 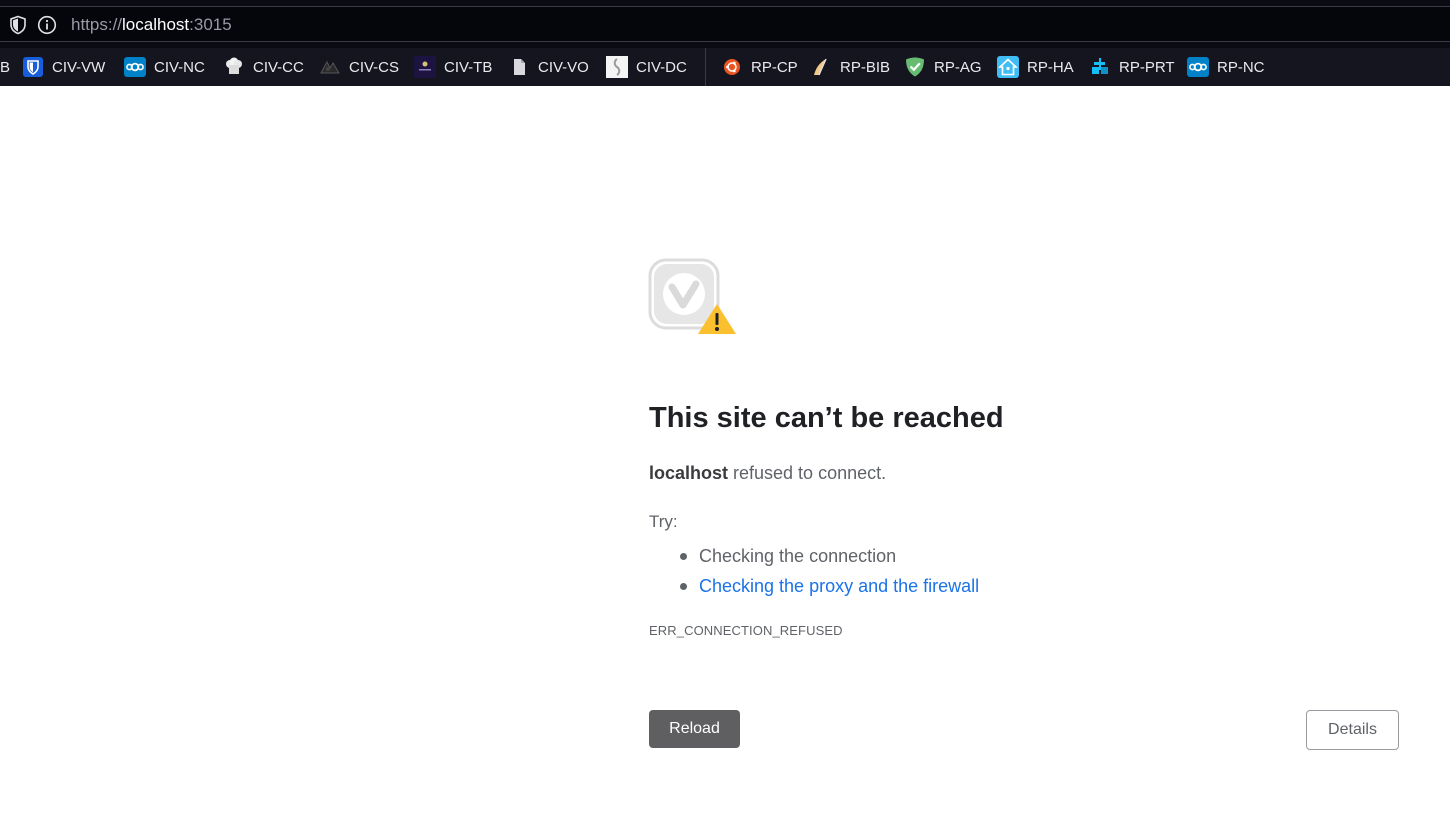 What do you see at coordinates (210, 24) in the screenshot?
I see `url-port: :3015` at bounding box center [210, 24].